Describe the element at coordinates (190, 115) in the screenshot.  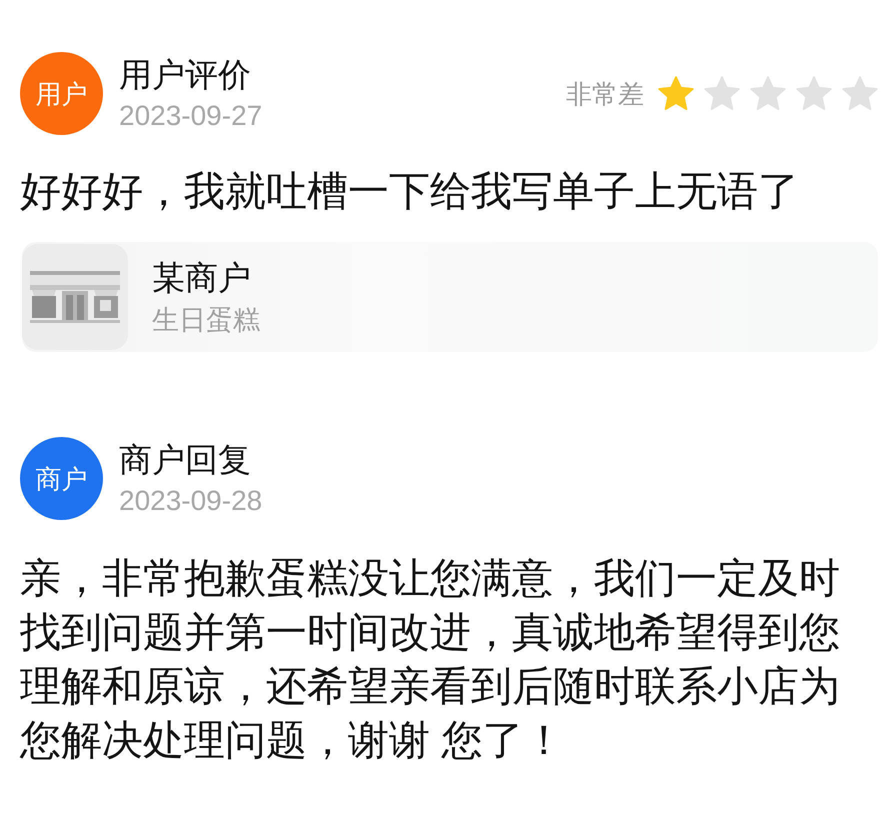
I see `post-date: 2023-09-27` at that location.